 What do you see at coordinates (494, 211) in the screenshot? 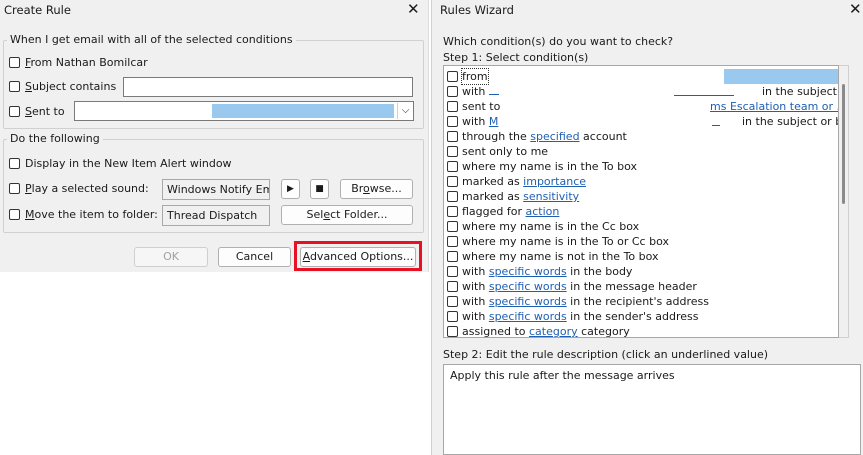
I see `condition-pre: flagged for` at bounding box center [494, 211].